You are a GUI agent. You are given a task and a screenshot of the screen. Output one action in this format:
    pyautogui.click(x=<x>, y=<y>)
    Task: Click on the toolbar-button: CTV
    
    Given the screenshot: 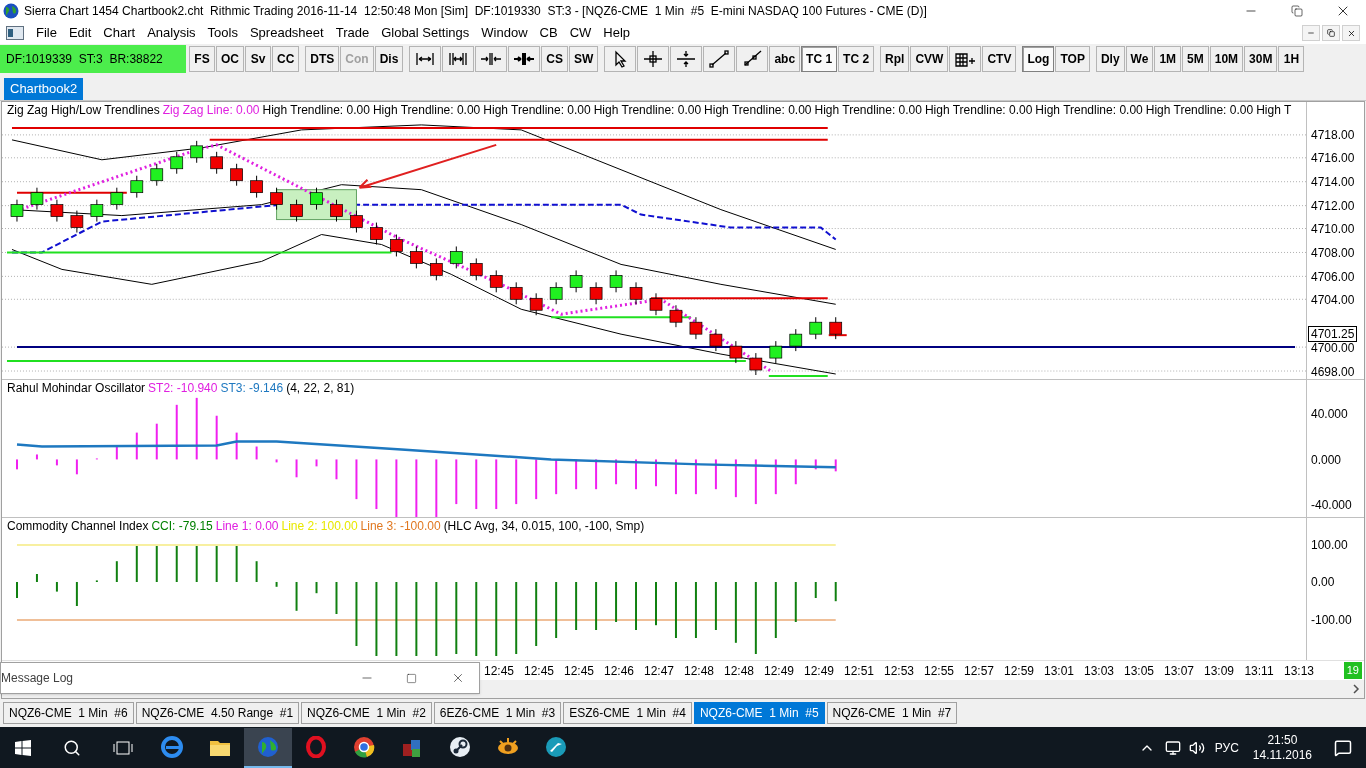 What is the action you would take?
    pyautogui.click(x=999, y=59)
    